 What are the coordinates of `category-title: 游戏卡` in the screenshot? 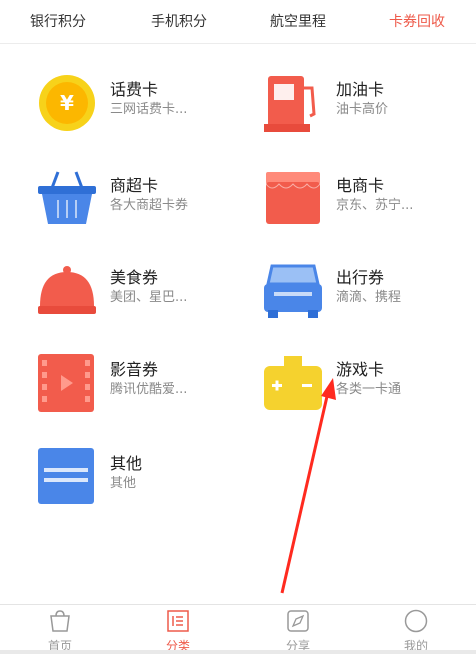 It's located at (360, 369).